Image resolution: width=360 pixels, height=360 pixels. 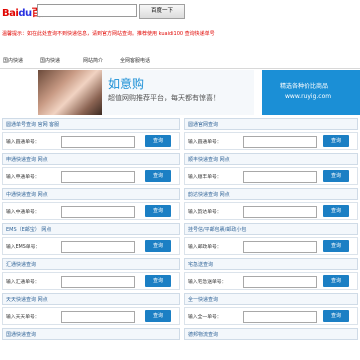 I want to click on tracking-label: 输入EMS单号：, so click(x=23, y=247).